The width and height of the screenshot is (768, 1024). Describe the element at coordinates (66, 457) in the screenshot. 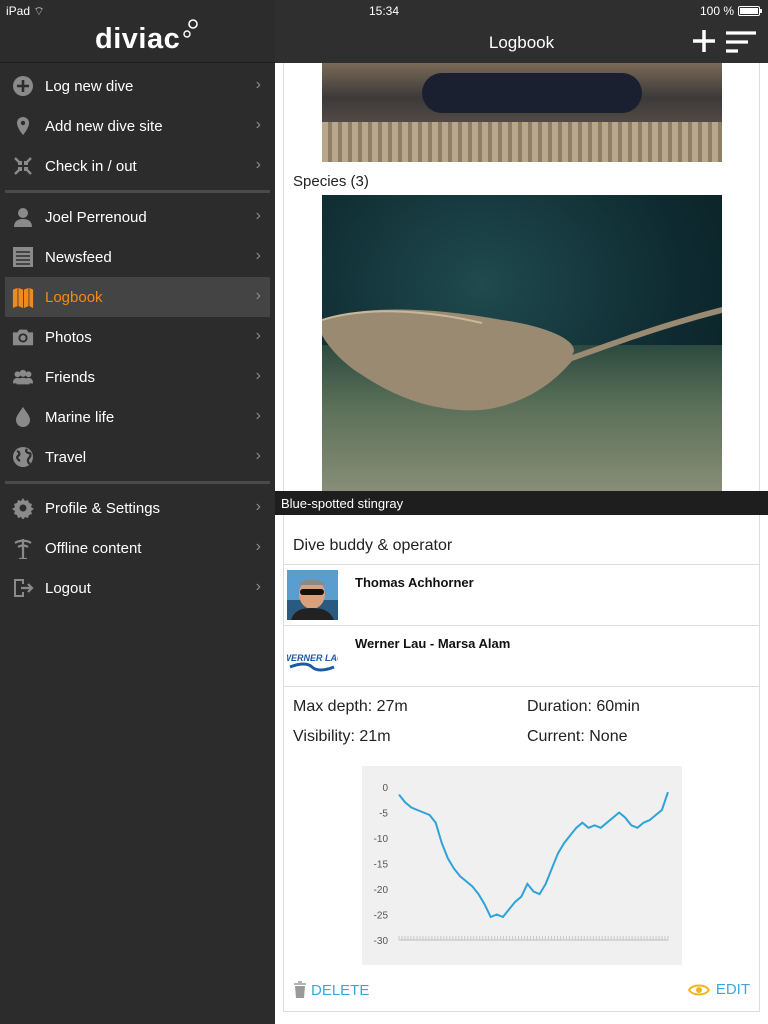

I see `sidebar-item-label: Travel` at that location.